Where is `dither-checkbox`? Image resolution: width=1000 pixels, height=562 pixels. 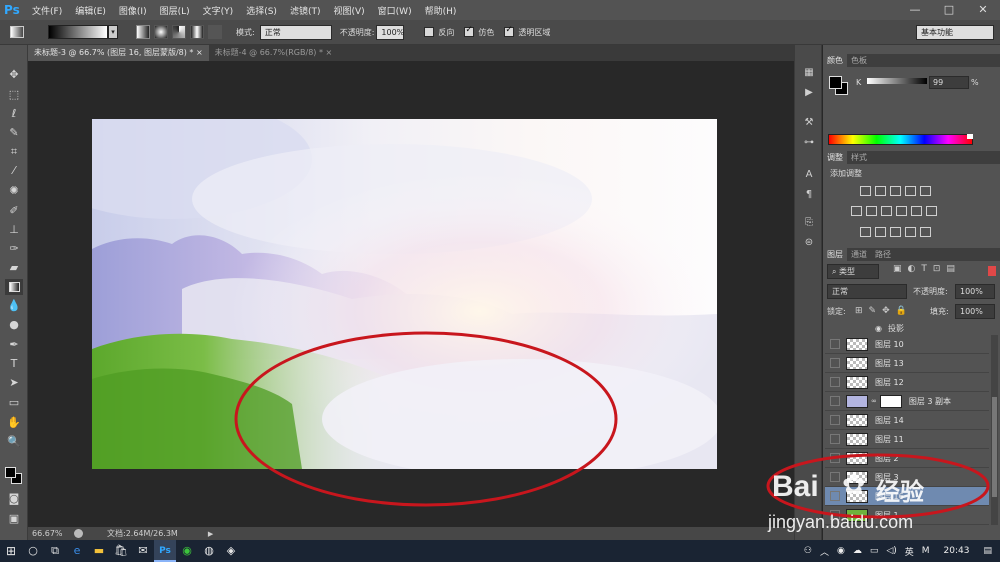
dither-checkbox is located at coordinates (469, 31).